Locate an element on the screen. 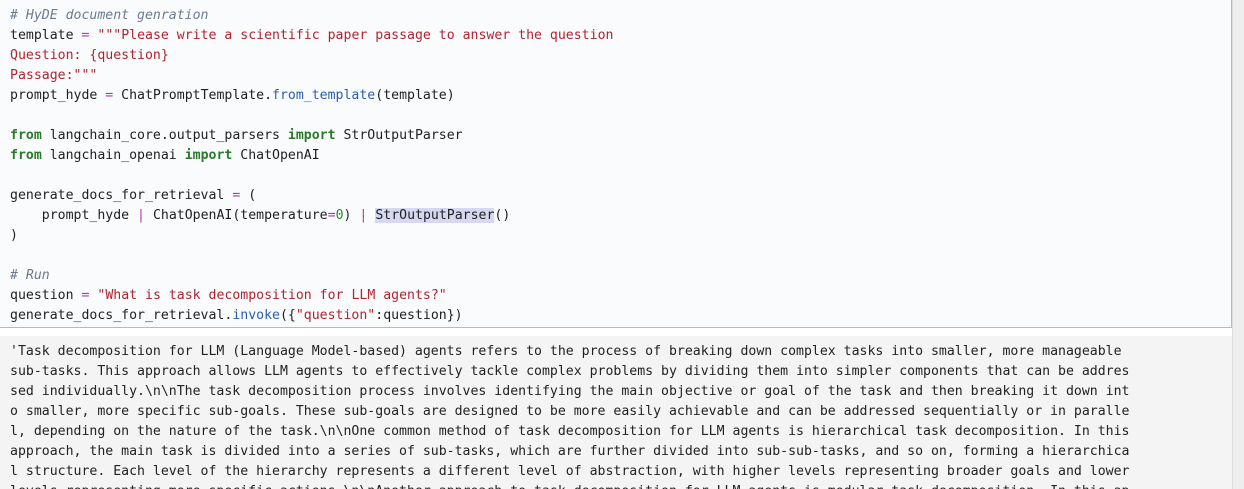 The width and height of the screenshot is (1244, 489). code-token: invoke is located at coordinates (256, 315).